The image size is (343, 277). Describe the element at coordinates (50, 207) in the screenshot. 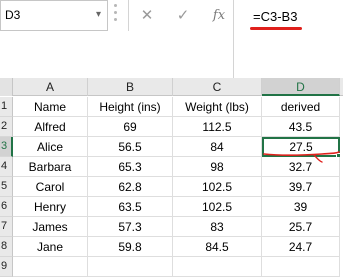

I see `table-cell: Henry` at that location.